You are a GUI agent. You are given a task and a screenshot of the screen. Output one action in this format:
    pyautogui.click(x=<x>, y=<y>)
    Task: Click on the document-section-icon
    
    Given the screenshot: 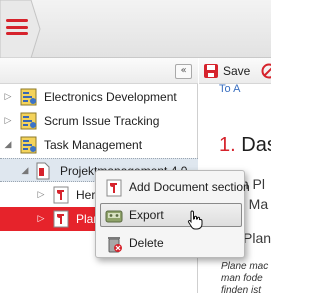 What is the action you would take?
    pyautogui.click(x=114, y=188)
    